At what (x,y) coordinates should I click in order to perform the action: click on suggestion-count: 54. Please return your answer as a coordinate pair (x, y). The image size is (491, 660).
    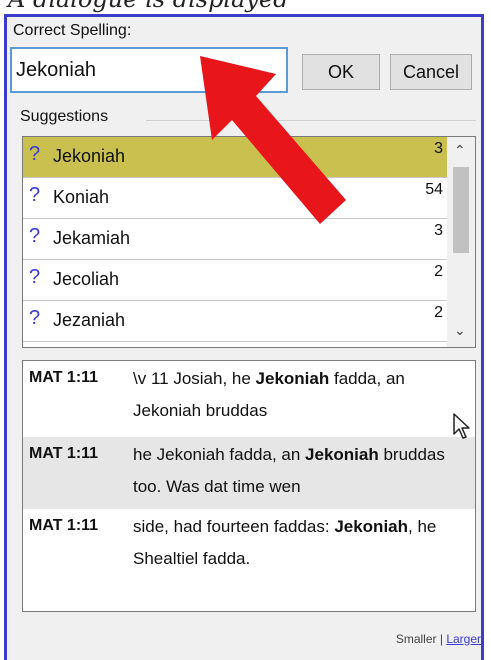
    Looking at the image, I should click on (434, 189).